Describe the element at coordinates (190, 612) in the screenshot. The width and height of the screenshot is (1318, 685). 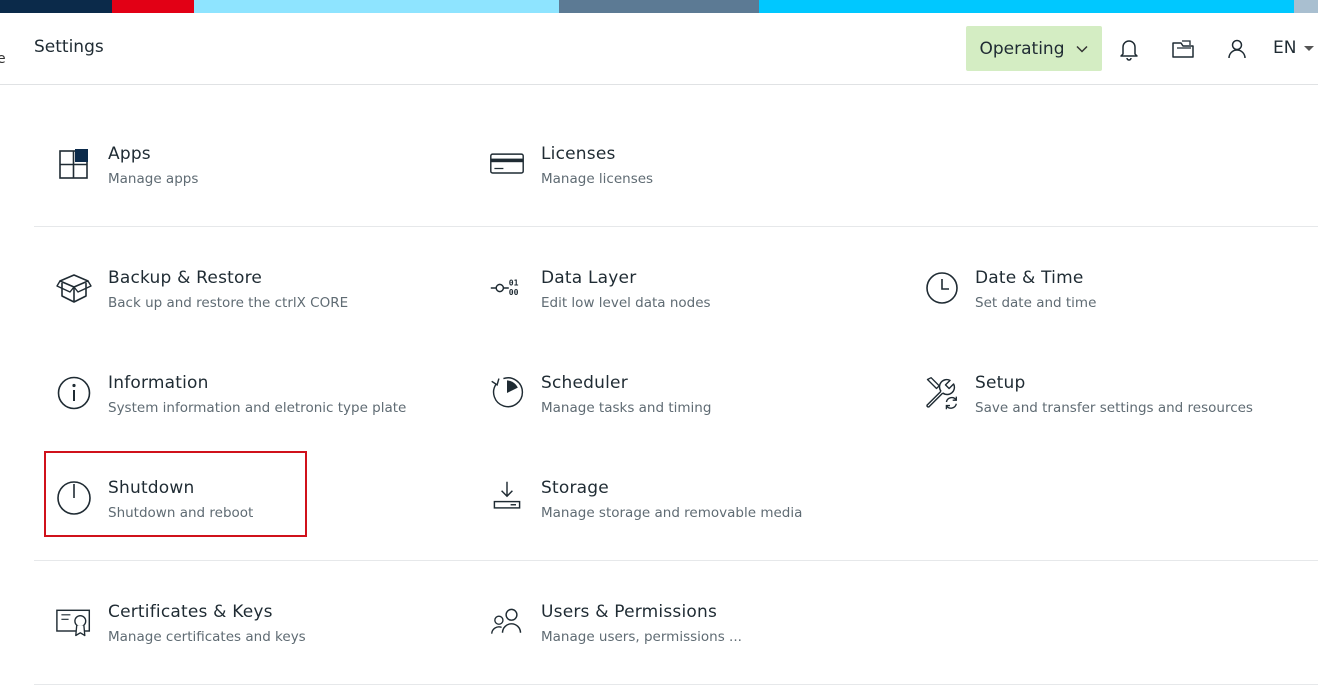
I see `tile-title: Certificates & Keys` at that location.